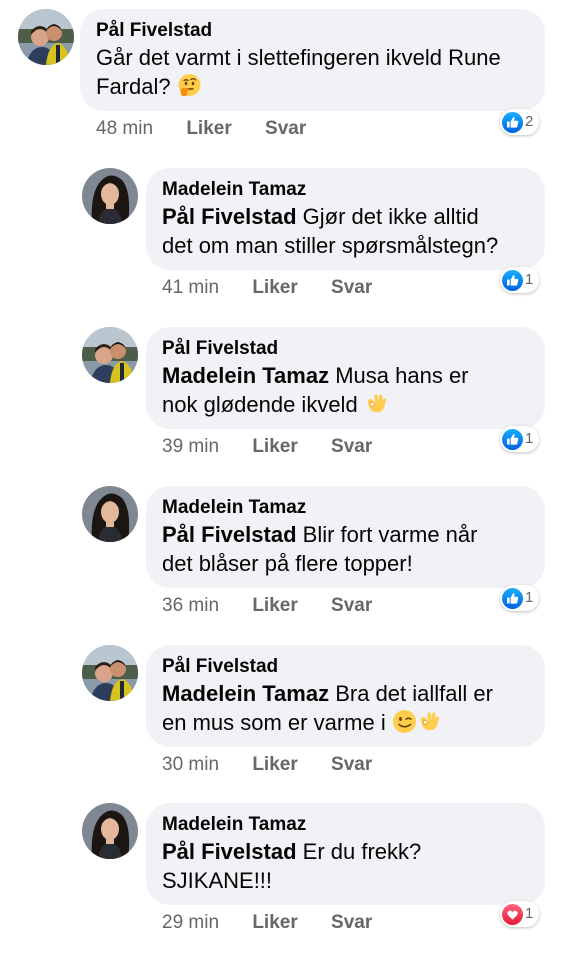 The image size is (562, 960). Describe the element at coordinates (292, 866) in the screenshot. I see `comment-text: Pål Fivelstad Er du frekk? SJIKANE!!!` at that location.